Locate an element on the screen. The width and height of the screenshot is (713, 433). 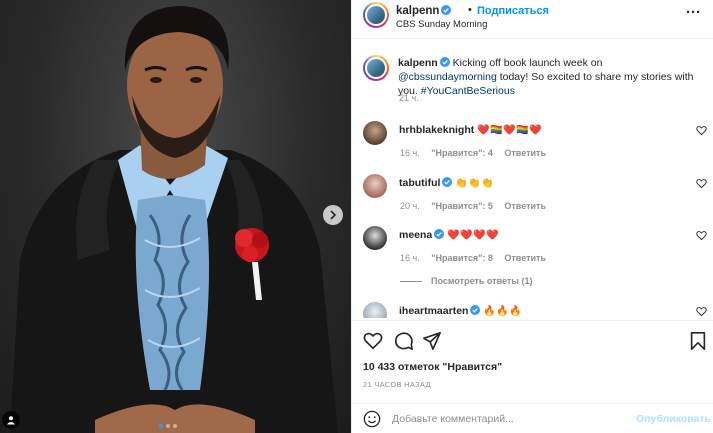
comment-meta: 16 ч. "Нравится": 8 Ответить is located at coordinates (477, 258).